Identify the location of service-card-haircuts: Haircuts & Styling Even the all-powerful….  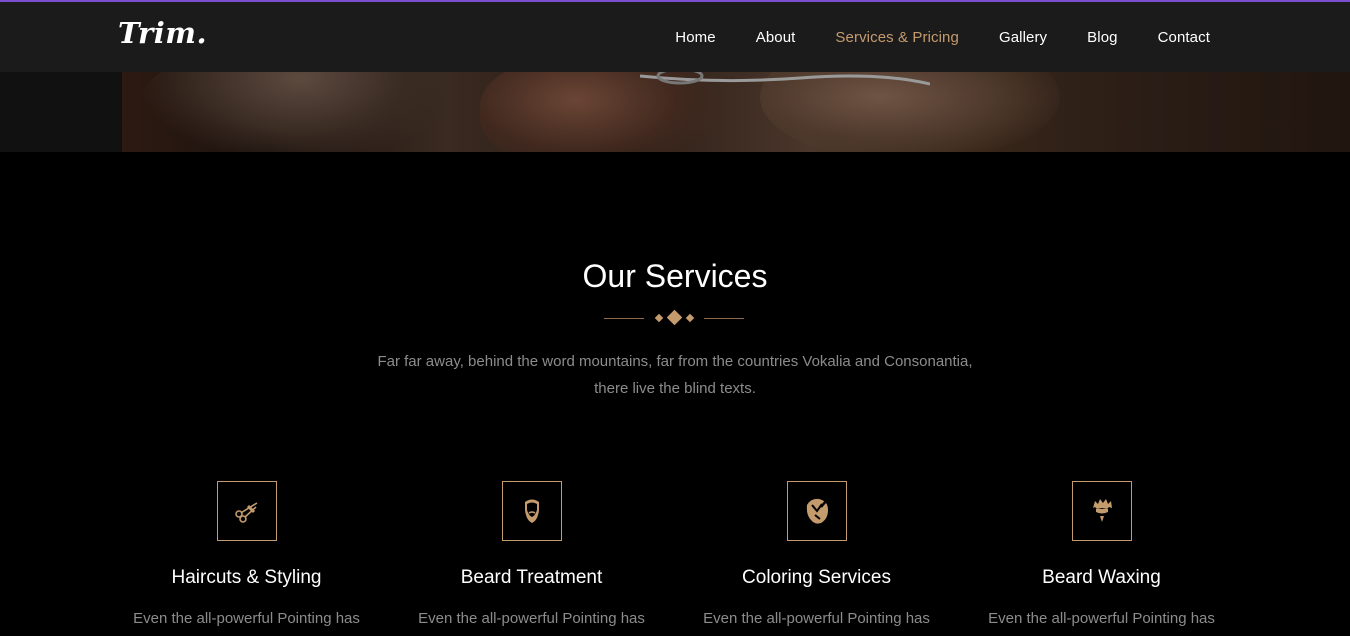
(246, 554).